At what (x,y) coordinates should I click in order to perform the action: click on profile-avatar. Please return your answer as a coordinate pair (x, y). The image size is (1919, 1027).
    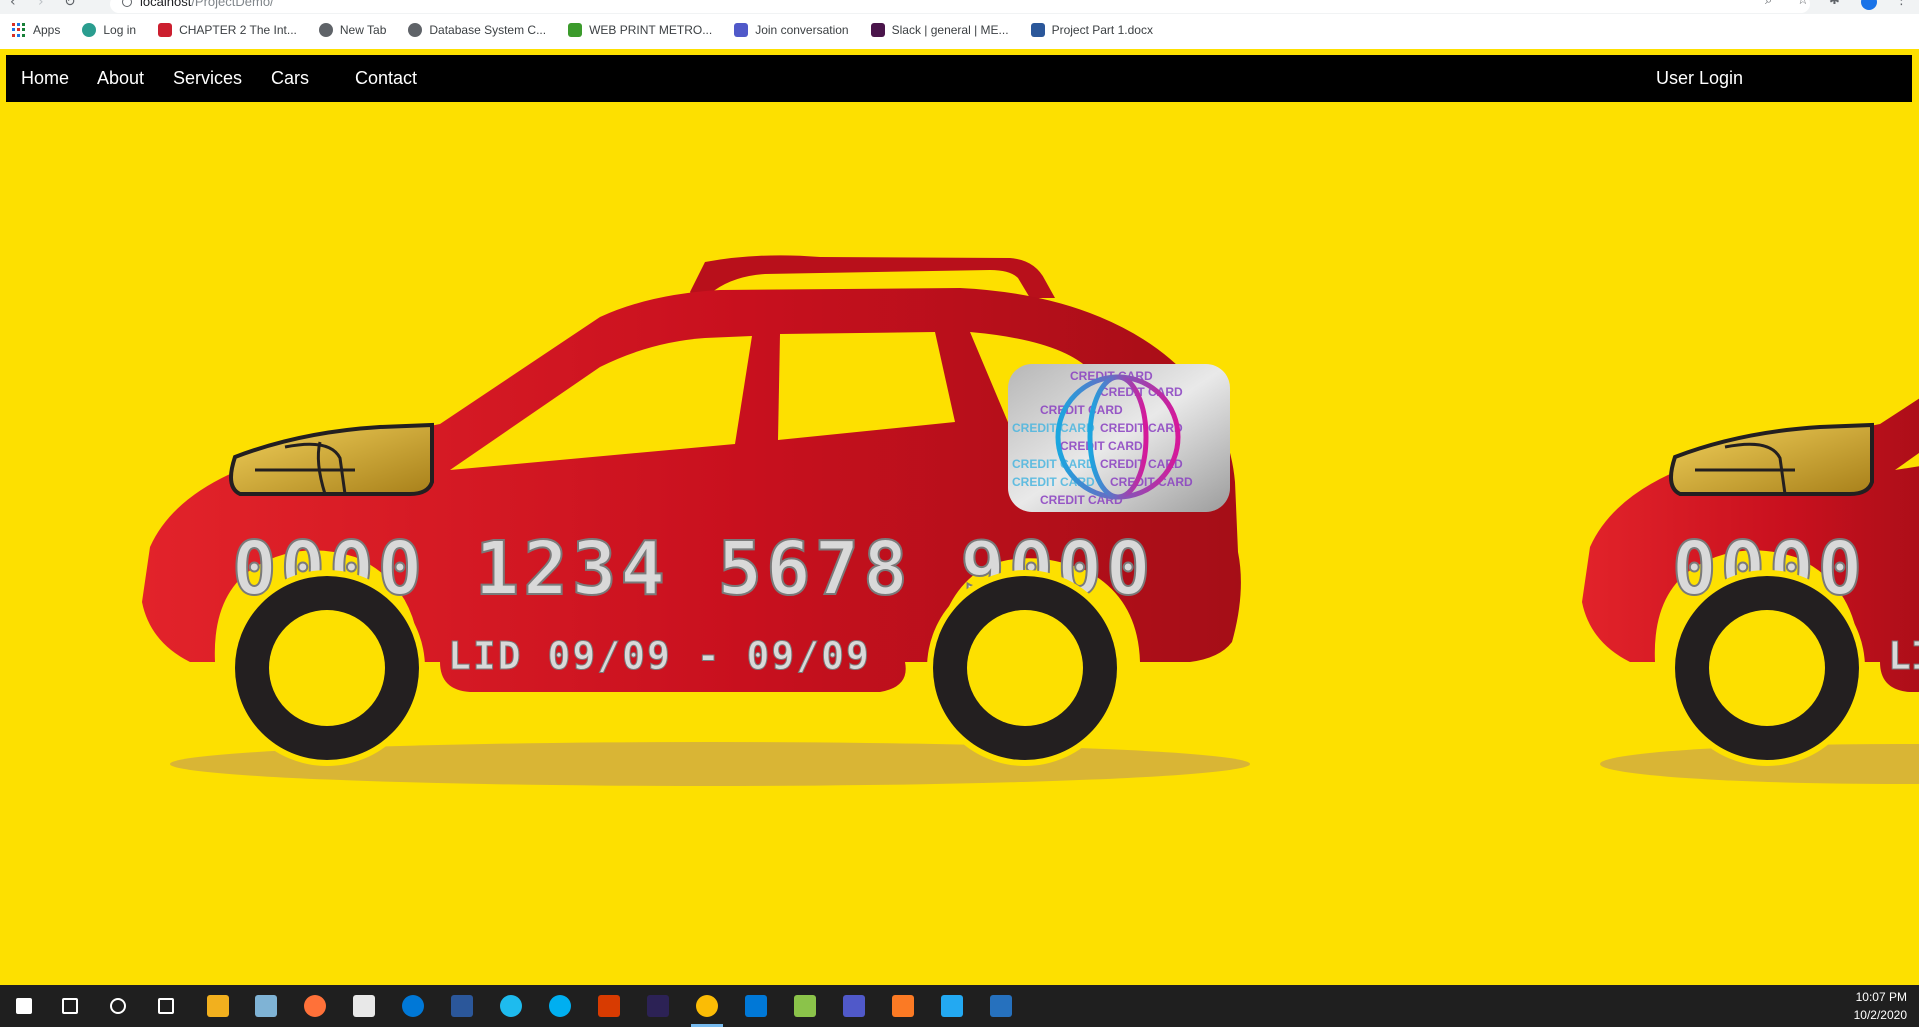
    Looking at the image, I should click on (1869, 5).